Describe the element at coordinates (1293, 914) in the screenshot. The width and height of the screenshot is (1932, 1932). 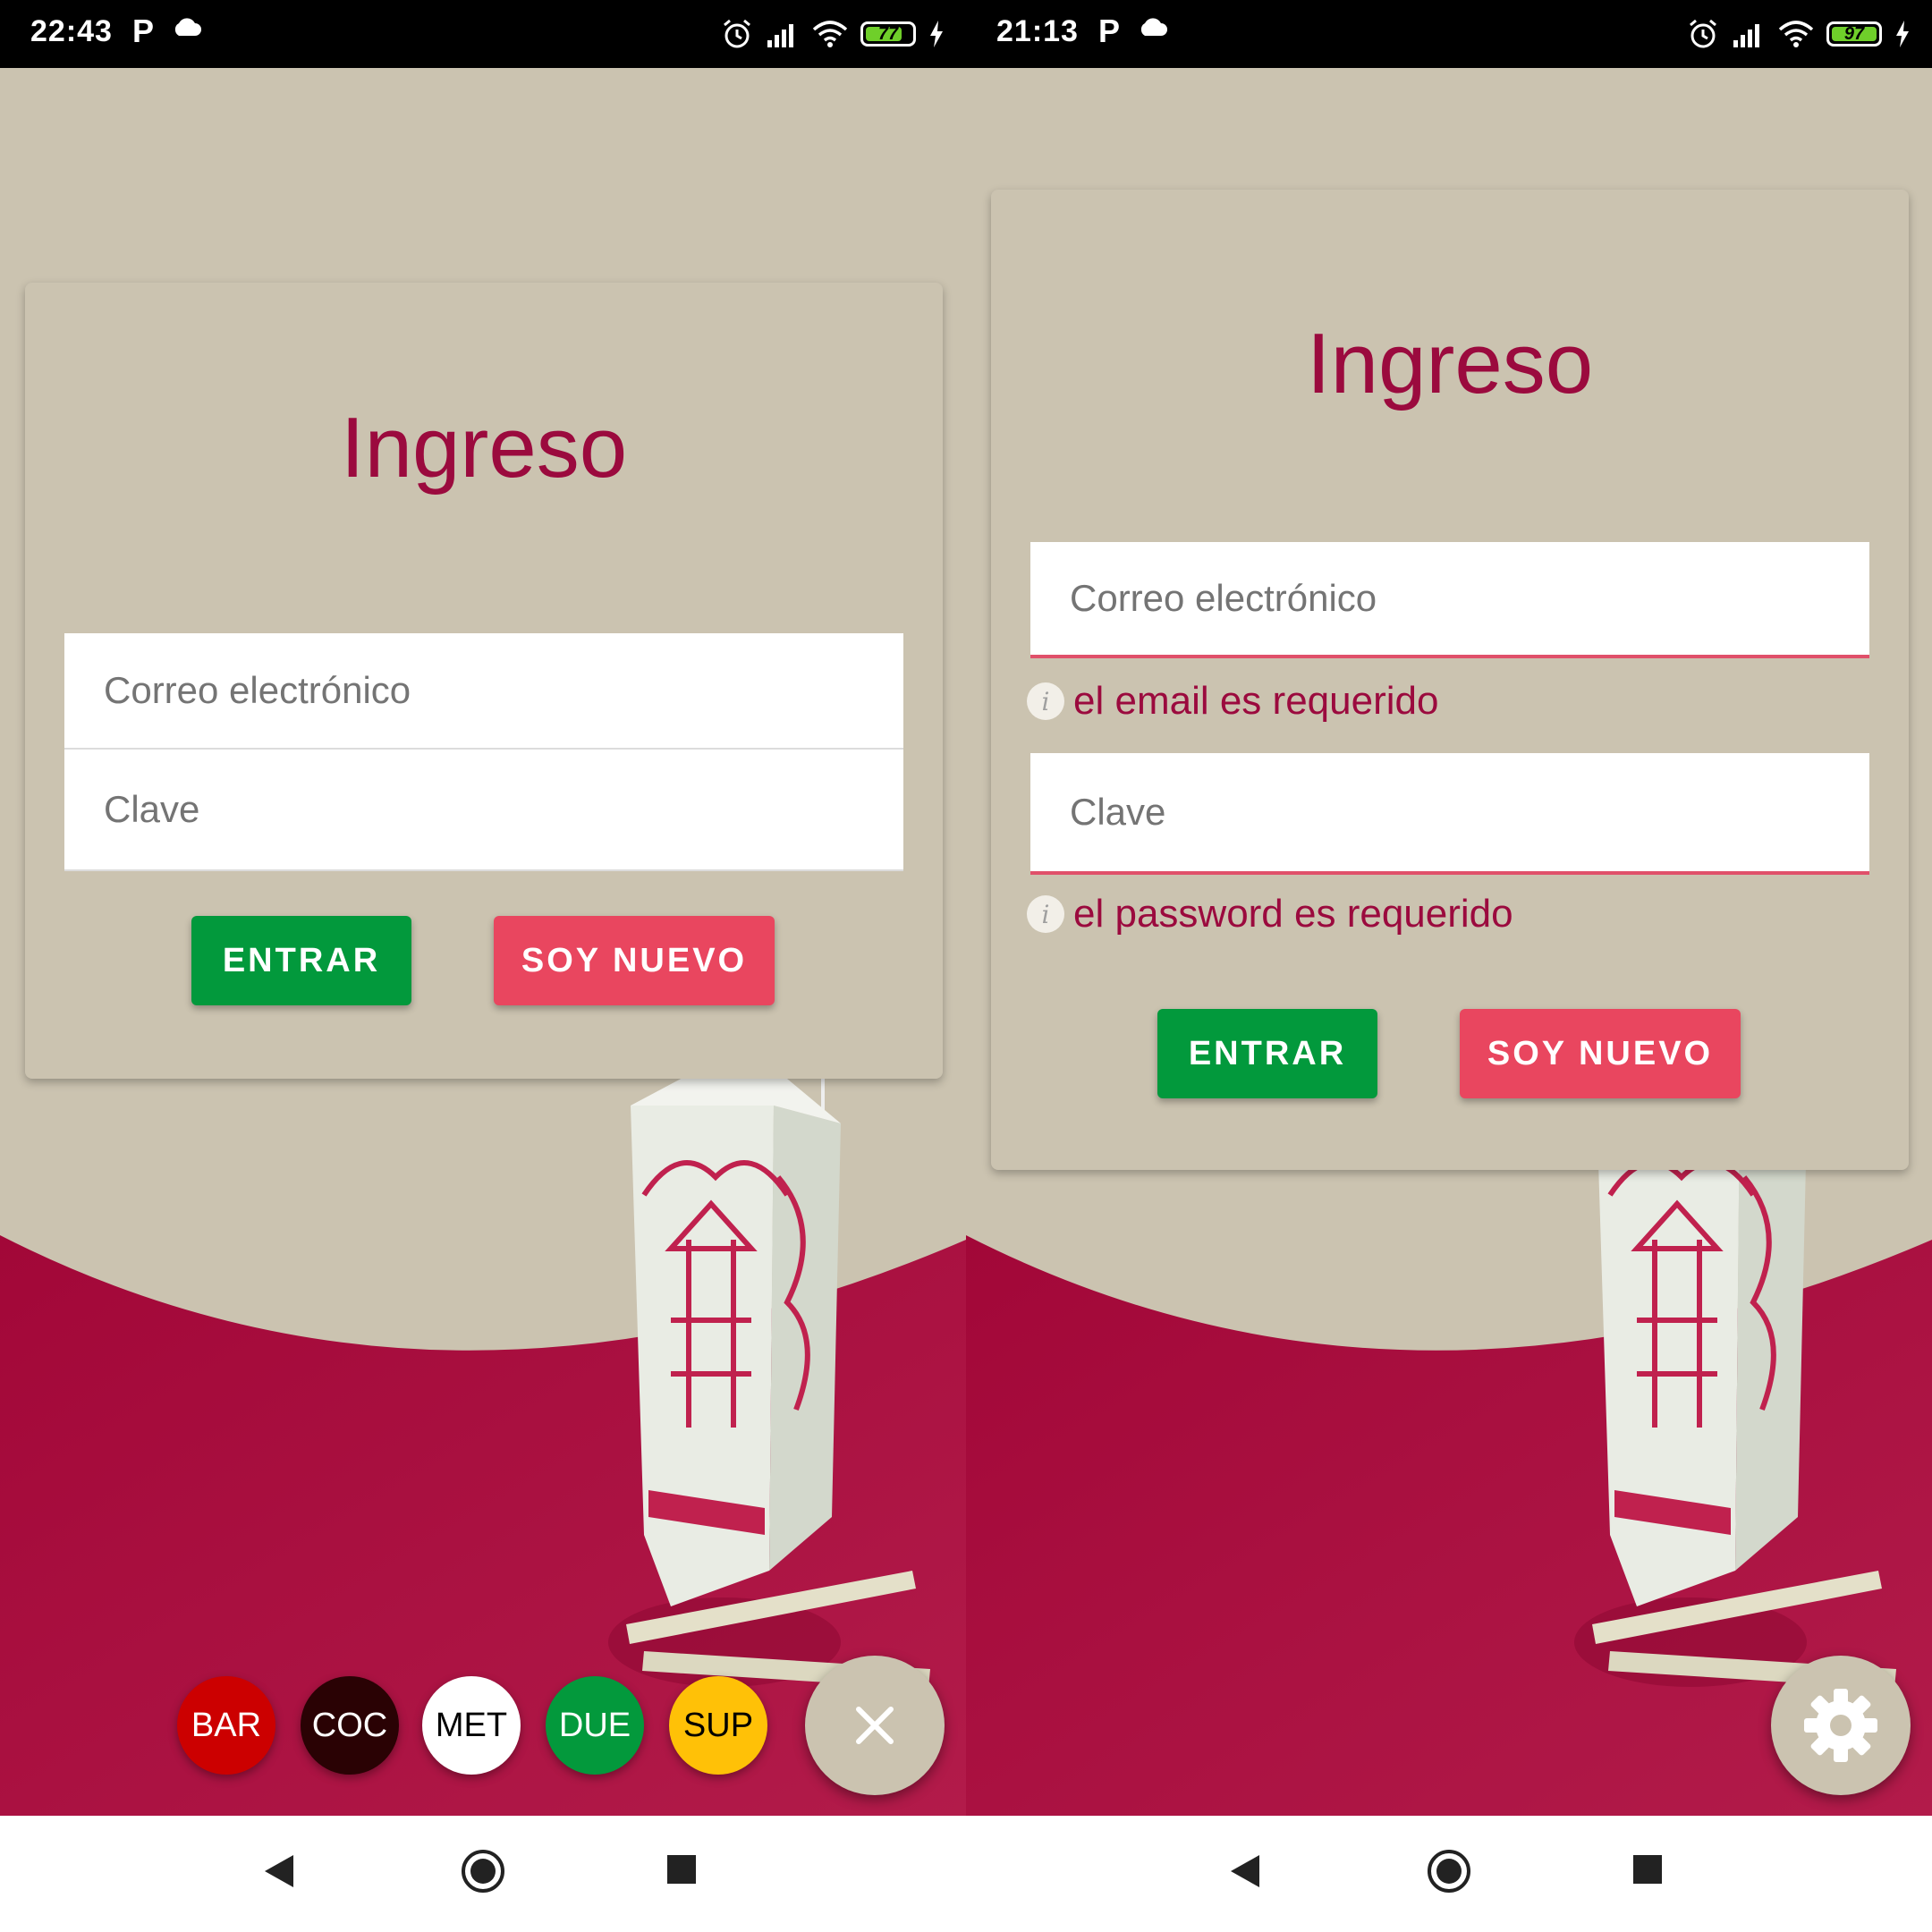
I see `password-error-text: el password es requerido` at that location.